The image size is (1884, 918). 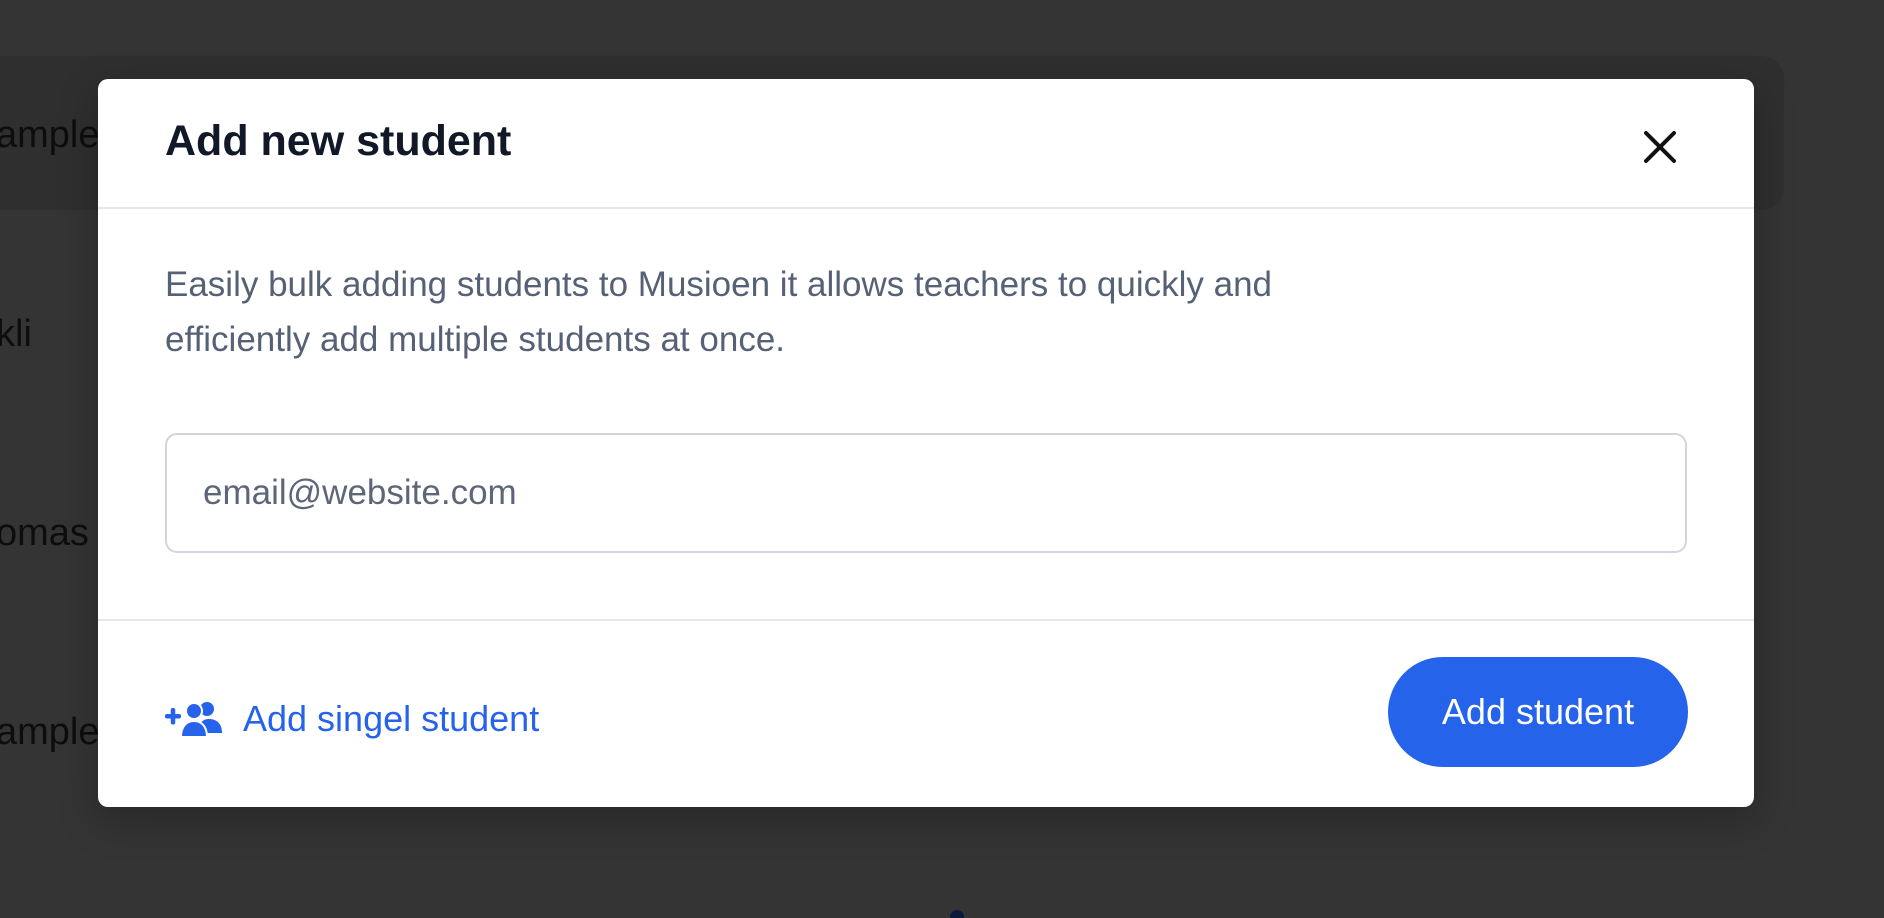 I want to click on background-dot, so click(x=957, y=914).